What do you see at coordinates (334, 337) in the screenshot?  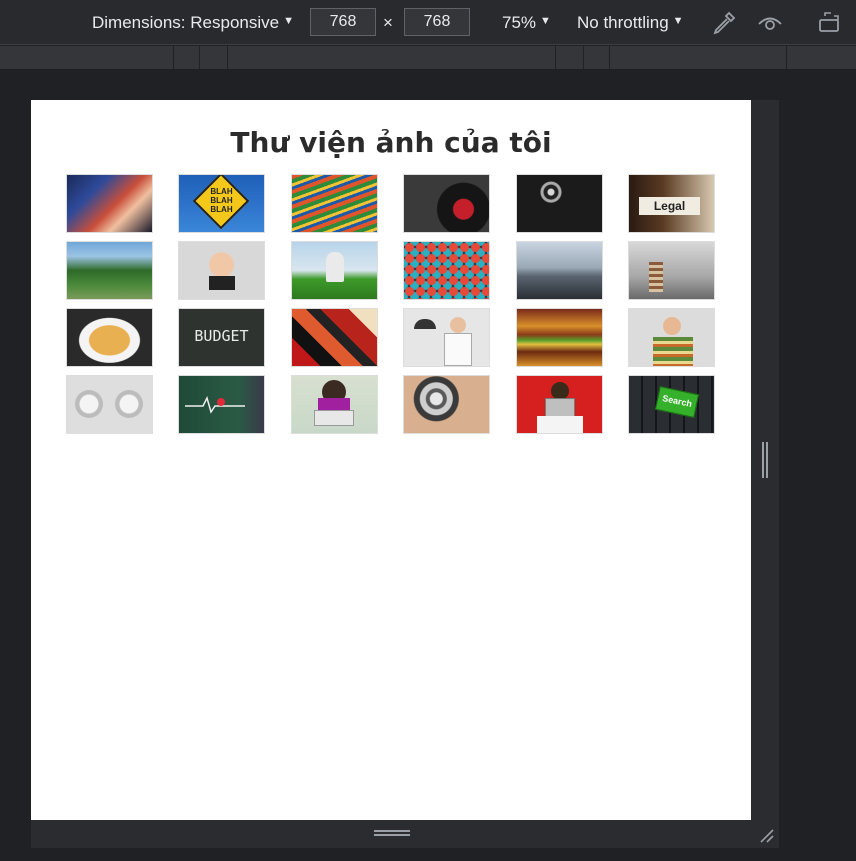 I see `thumbnail-red-abstract-window` at bounding box center [334, 337].